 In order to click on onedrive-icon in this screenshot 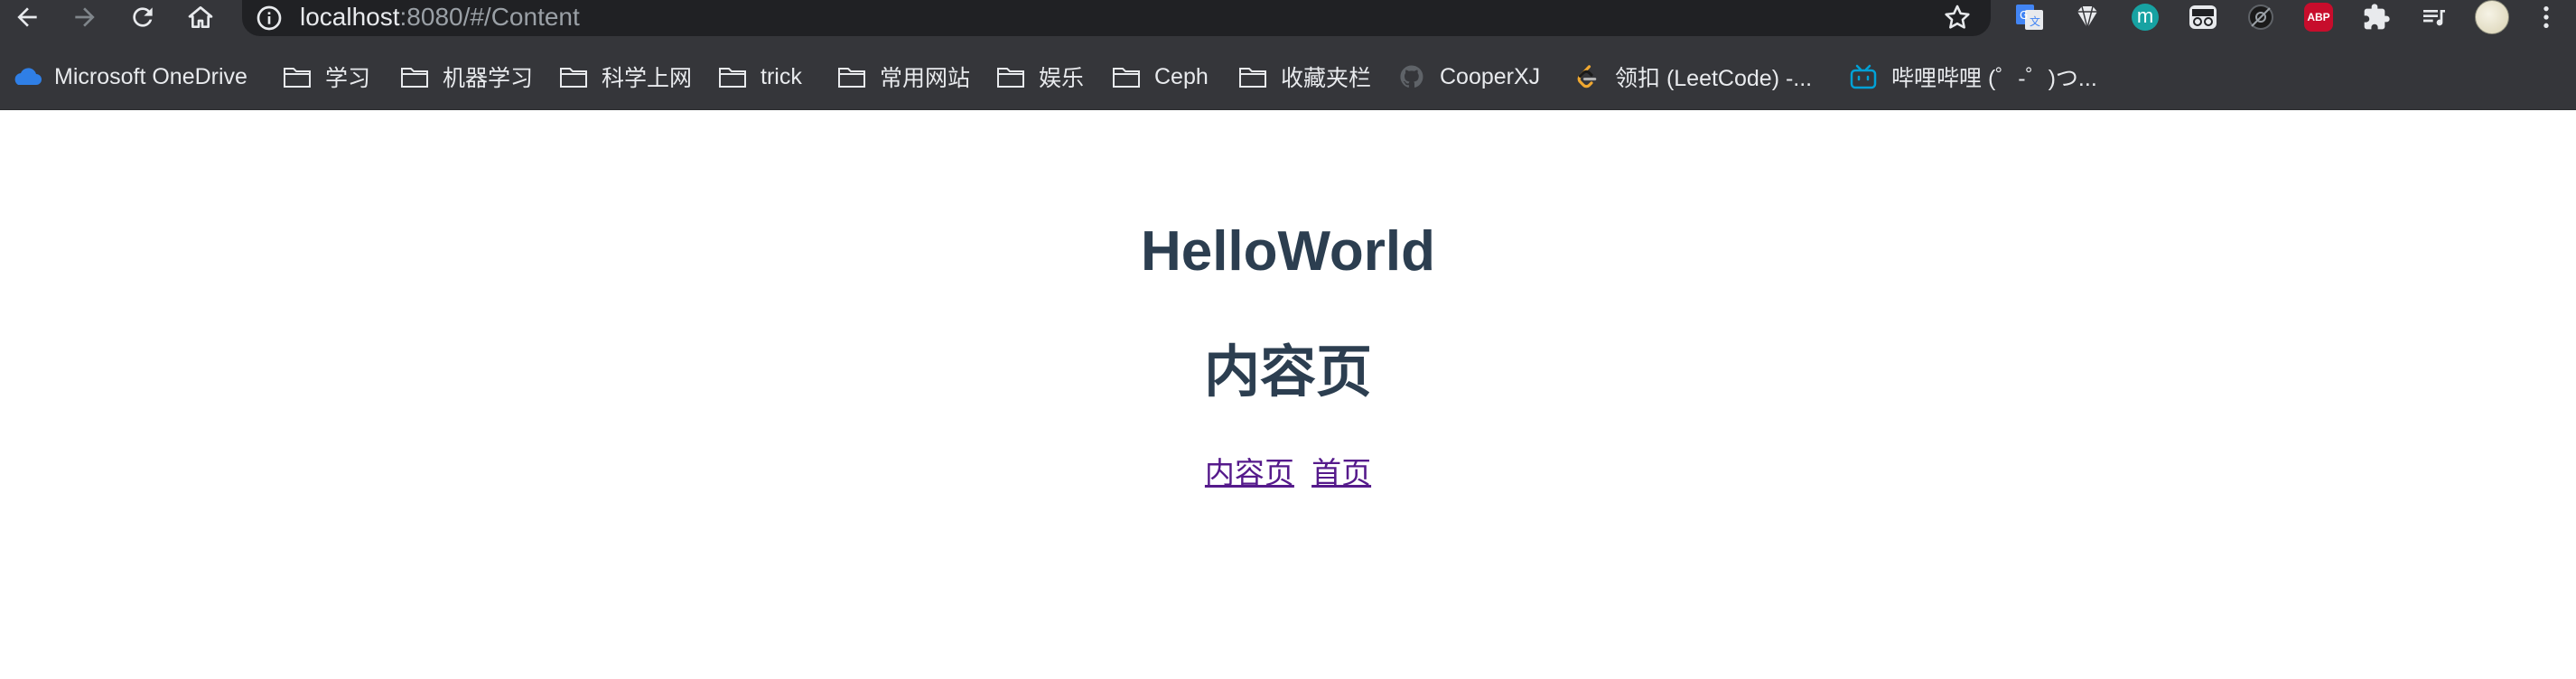, I will do `click(26, 77)`.